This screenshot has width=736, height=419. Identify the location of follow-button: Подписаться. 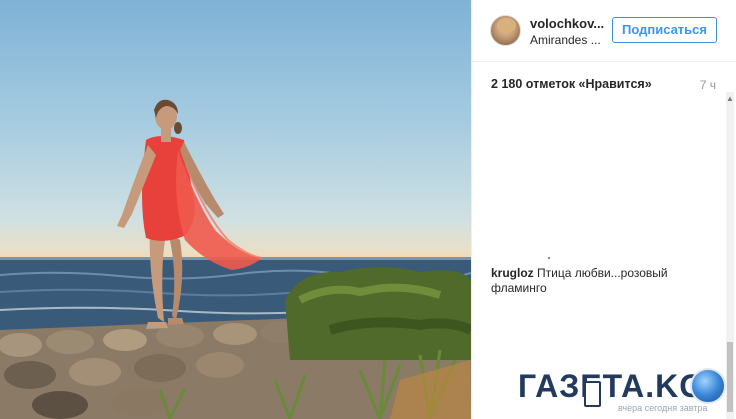
(664, 30).